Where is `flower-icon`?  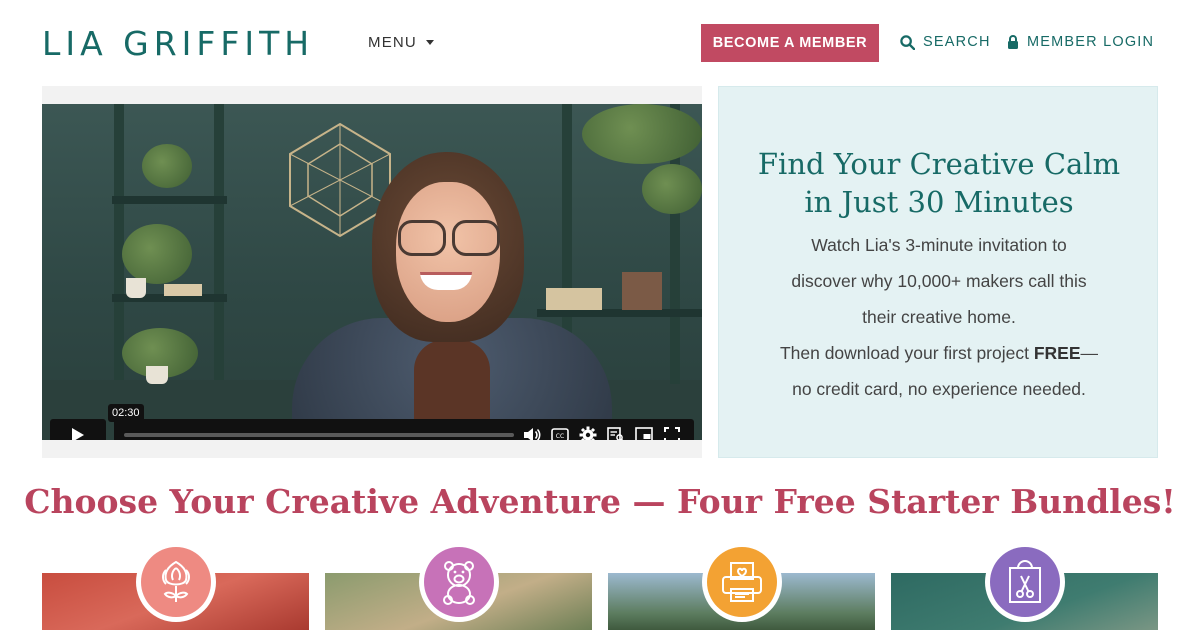
flower-icon is located at coordinates (176, 581).